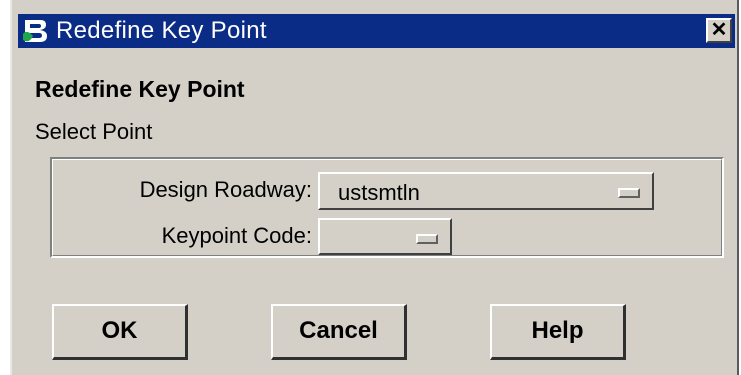 The image size is (741, 375). What do you see at coordinates (379, 192) in the screenshot?
I see `design-roadway-value: ustsmtln` at bounding box center [379, 192].